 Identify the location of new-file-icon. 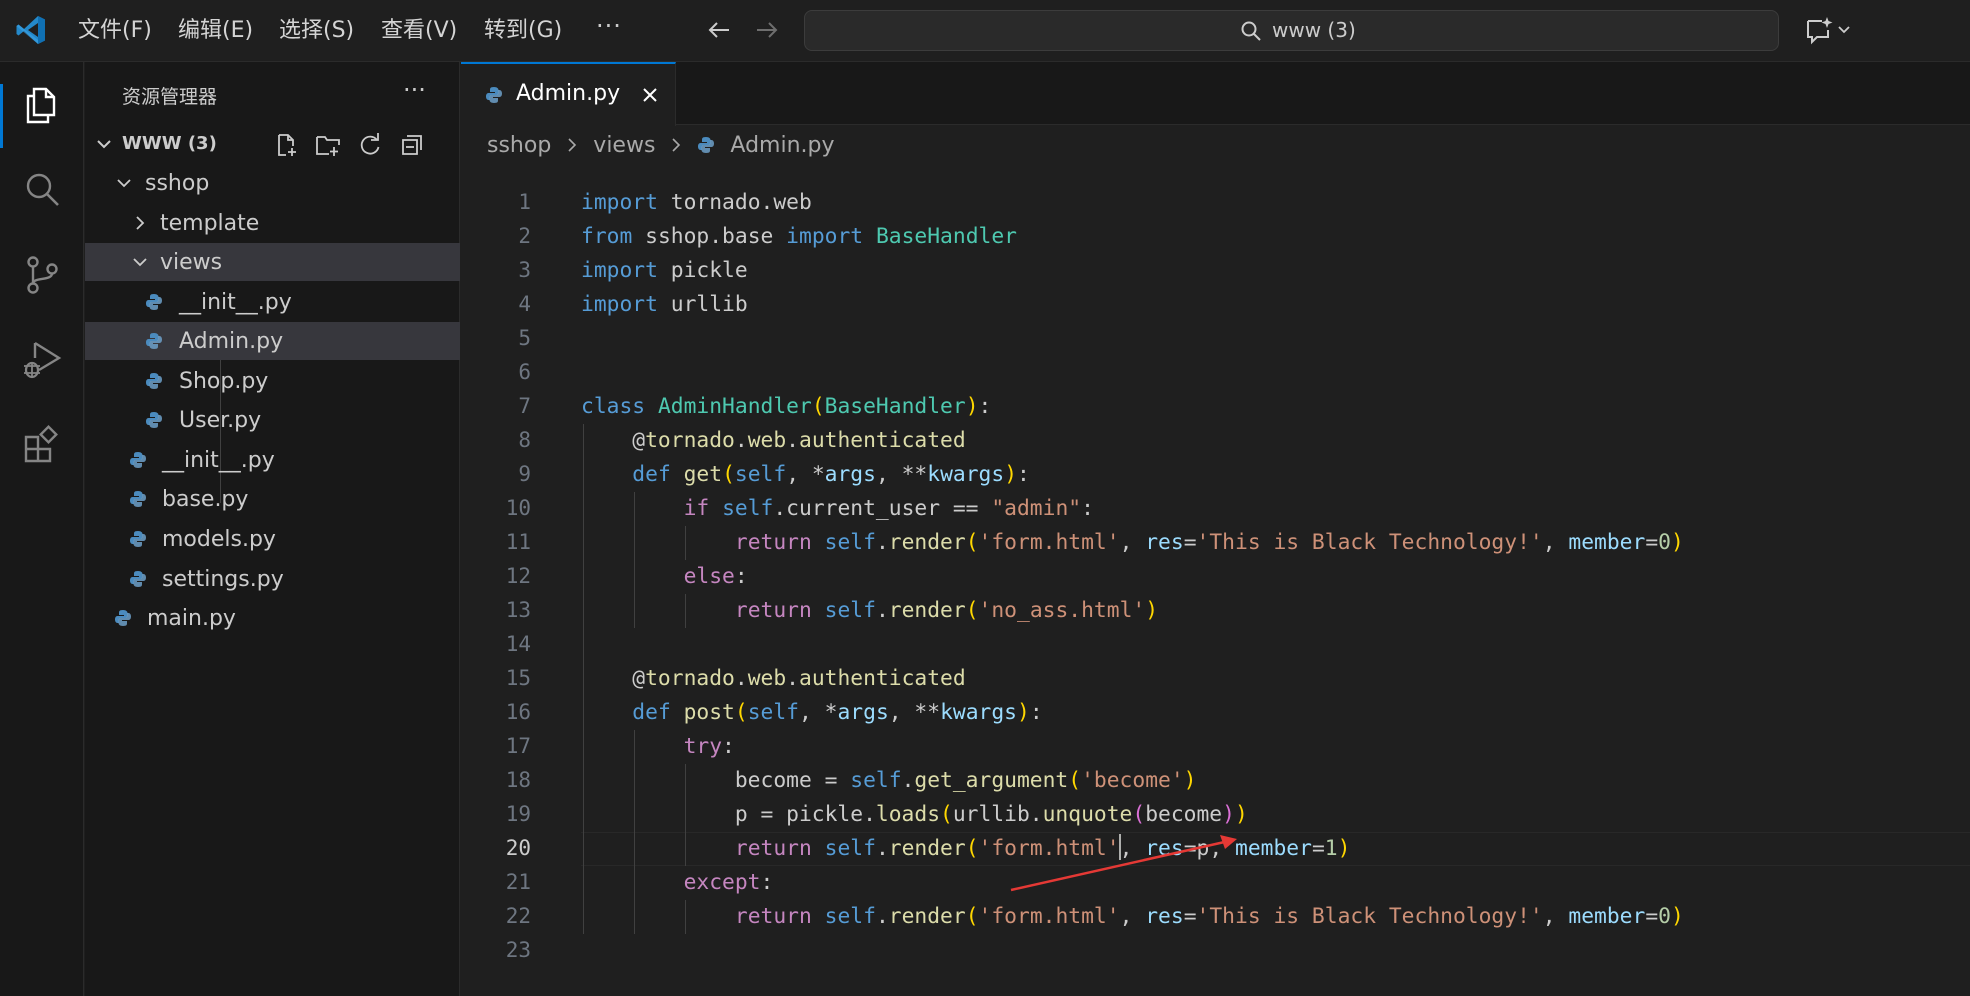
(286, 145).